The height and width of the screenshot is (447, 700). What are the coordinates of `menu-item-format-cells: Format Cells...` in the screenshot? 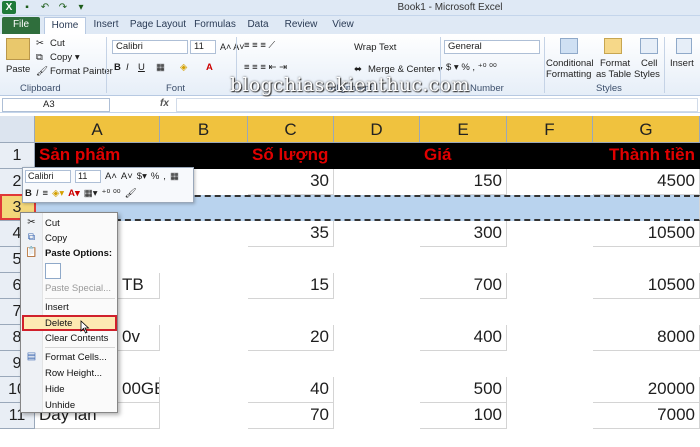 It's located at (76, 357).